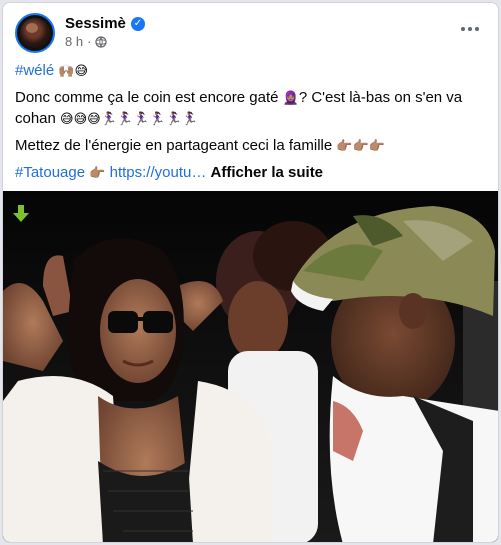 This screenshot has height=545, width=501. I want to click on line1-emoji2: 😅😅😅🏃🏾‍♀️🏃🏾‍♀️🏃🏾‍♀️🏃🏾‍♀️🏃🏾‍♀️🏃🏾‍♀️, so click(129, 119).